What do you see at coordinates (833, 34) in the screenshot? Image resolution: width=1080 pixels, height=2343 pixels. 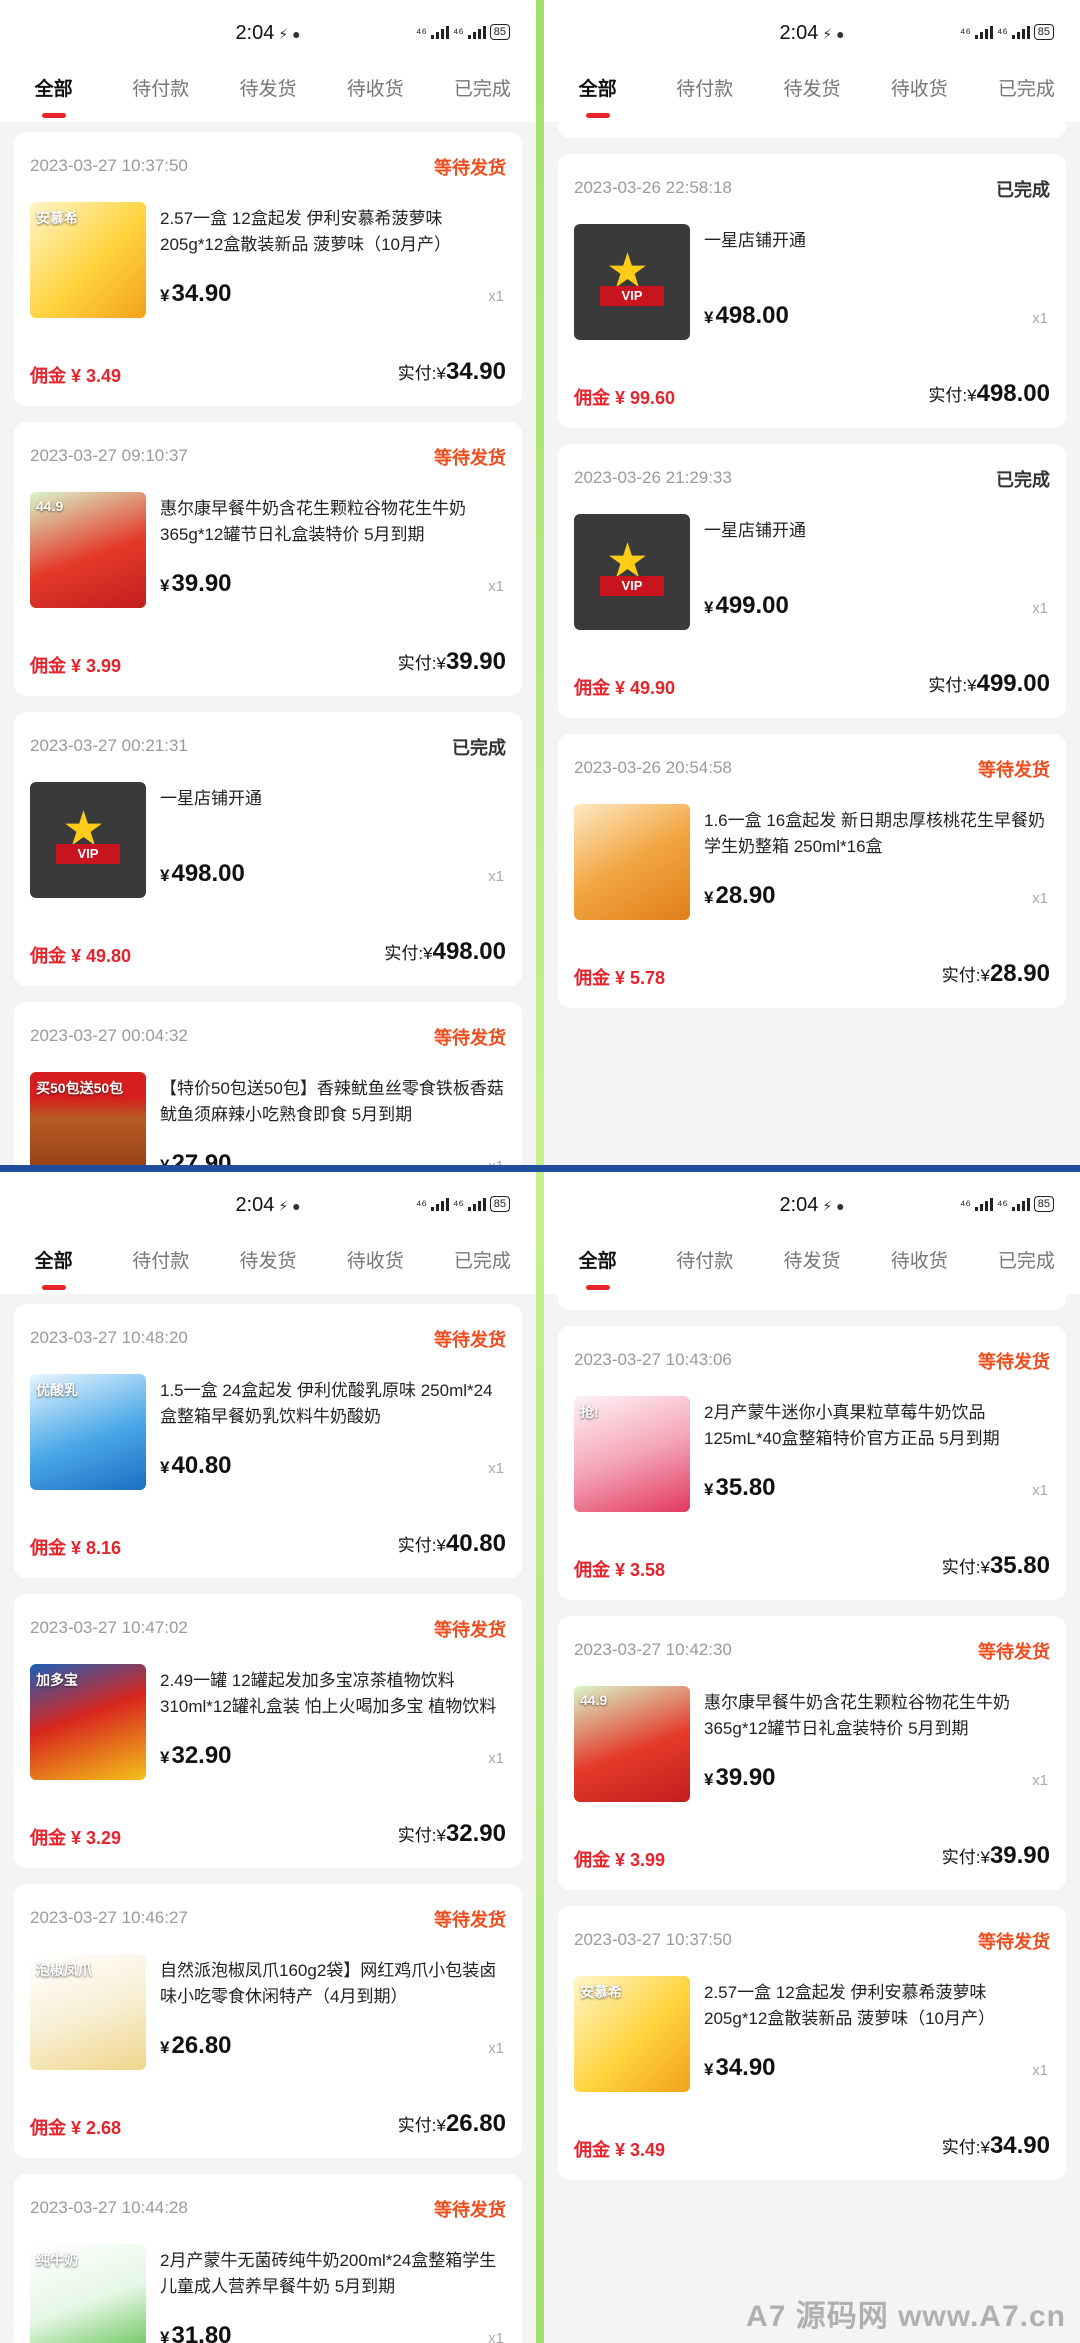 I see `notification-icons: ⚡ ●` at bounding box center [833, 34].